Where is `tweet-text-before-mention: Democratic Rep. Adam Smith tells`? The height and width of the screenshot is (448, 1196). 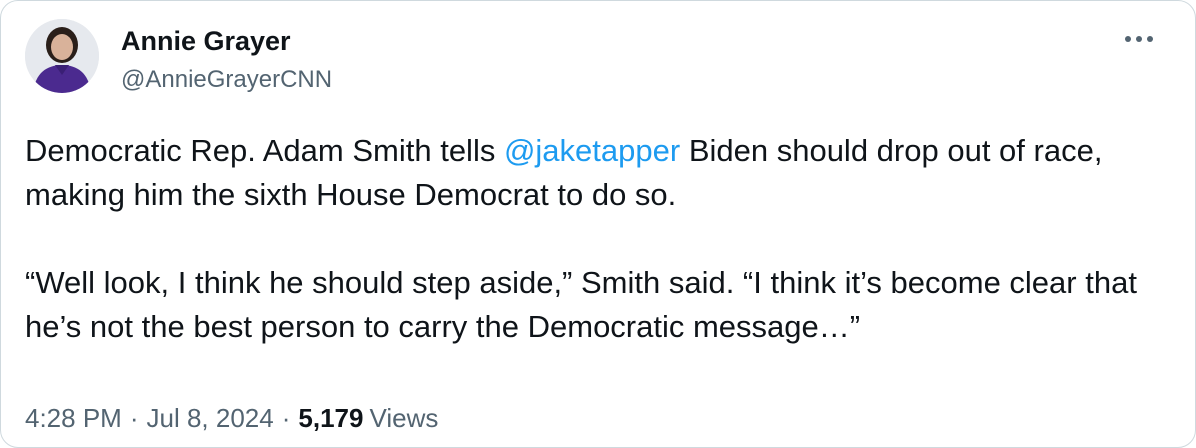
tweet-text-before-mention: Democratic Rep. Adam Smith tells is located at coordinates (264, 150).